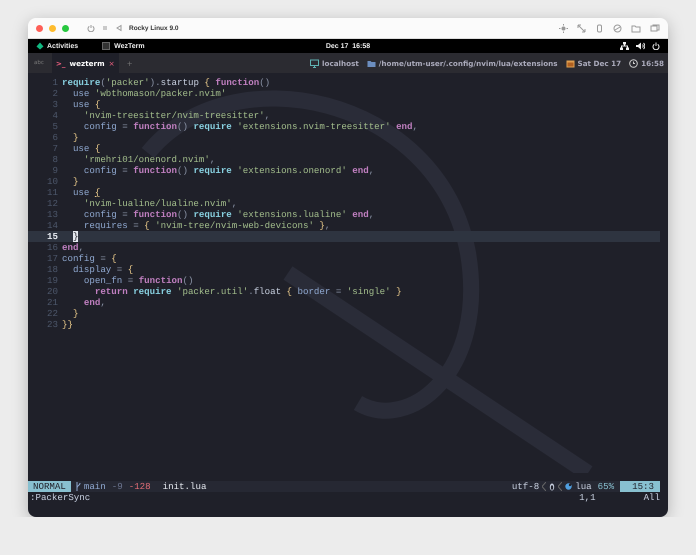  Describe the element at coordinates (52, 225) in the screenshot. I see `line-number: 14` at that location.